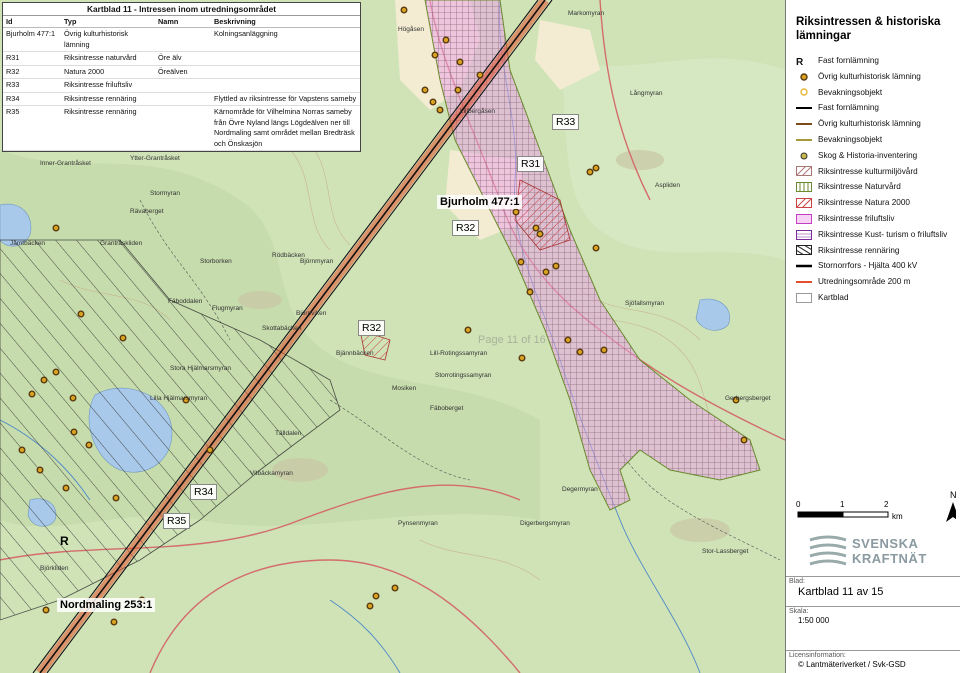 Image resolution: width=960 pixels, height=673 pixels. Describe the element at coordinates (878, 508) in the screenshot. I see `scale-bar: 0 1 2 km N` at that location.